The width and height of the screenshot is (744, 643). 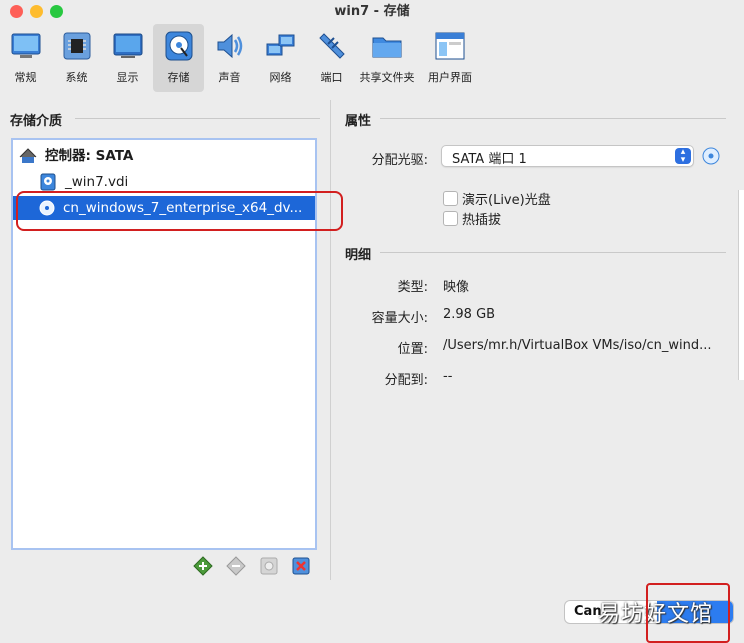 I want to click on tab-audio: 声音, so click(x=229, y=58).